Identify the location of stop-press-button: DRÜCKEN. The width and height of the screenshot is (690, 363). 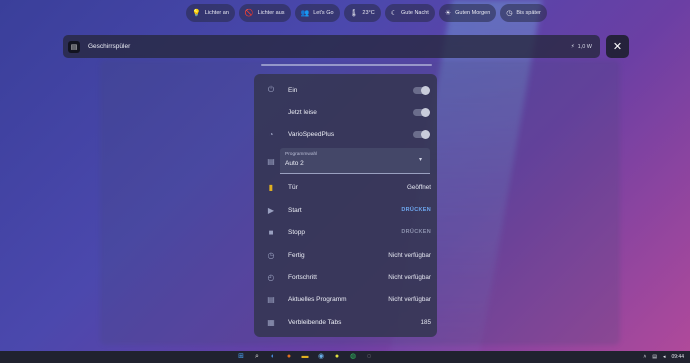
(416, 232).